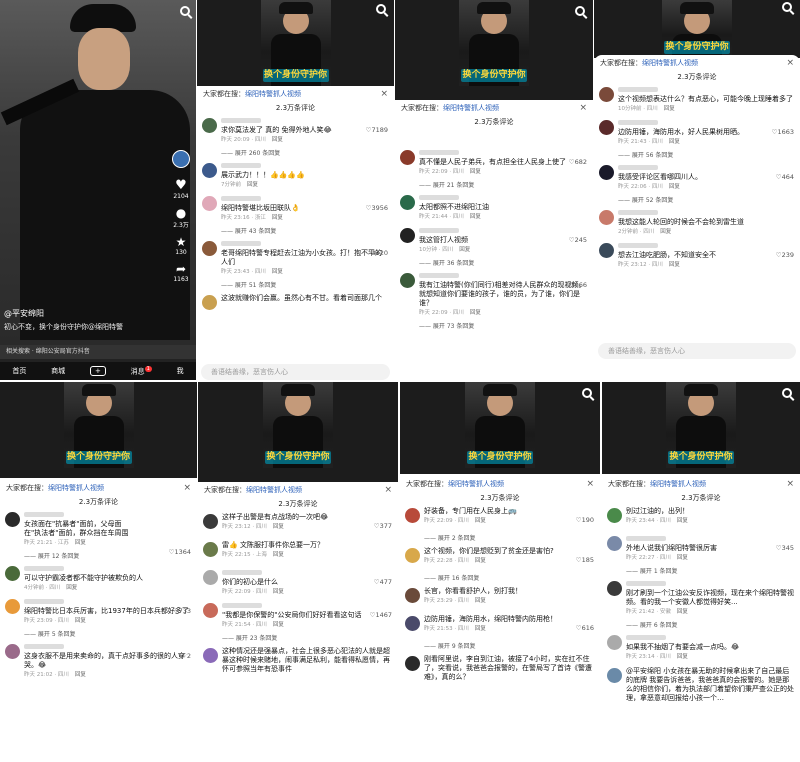 This screenshot has width=800, height=762. What do you see at coordinates (381, 615) in the screenshot?
I see `like-count: 1467` at bounding box center [381, 615].